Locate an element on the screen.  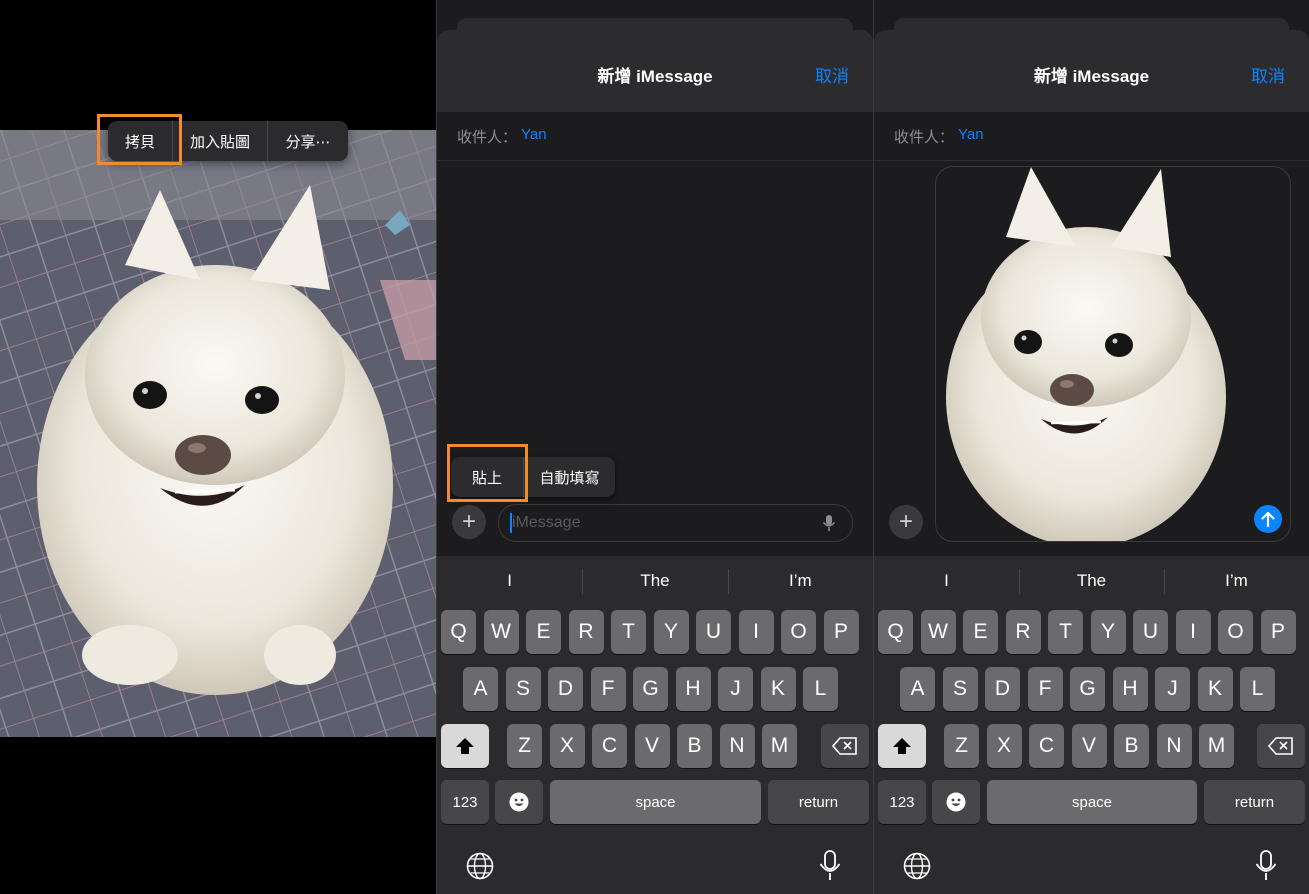
message-input-with-sticker is located at coordinates (1113, 354).